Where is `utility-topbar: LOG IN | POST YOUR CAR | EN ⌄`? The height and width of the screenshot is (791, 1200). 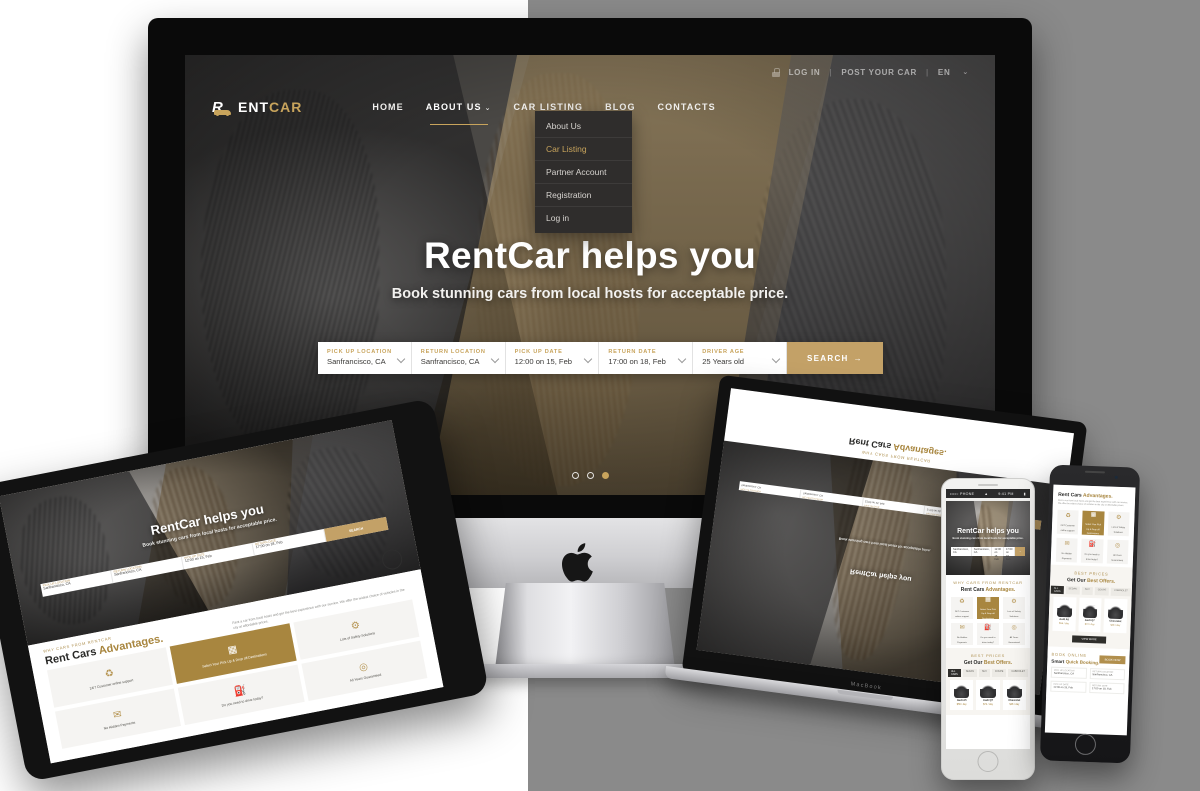 utility-topbar: LOG IN | POST YOUR CAR | EN ⌄ is located at coordinates (590, 72).